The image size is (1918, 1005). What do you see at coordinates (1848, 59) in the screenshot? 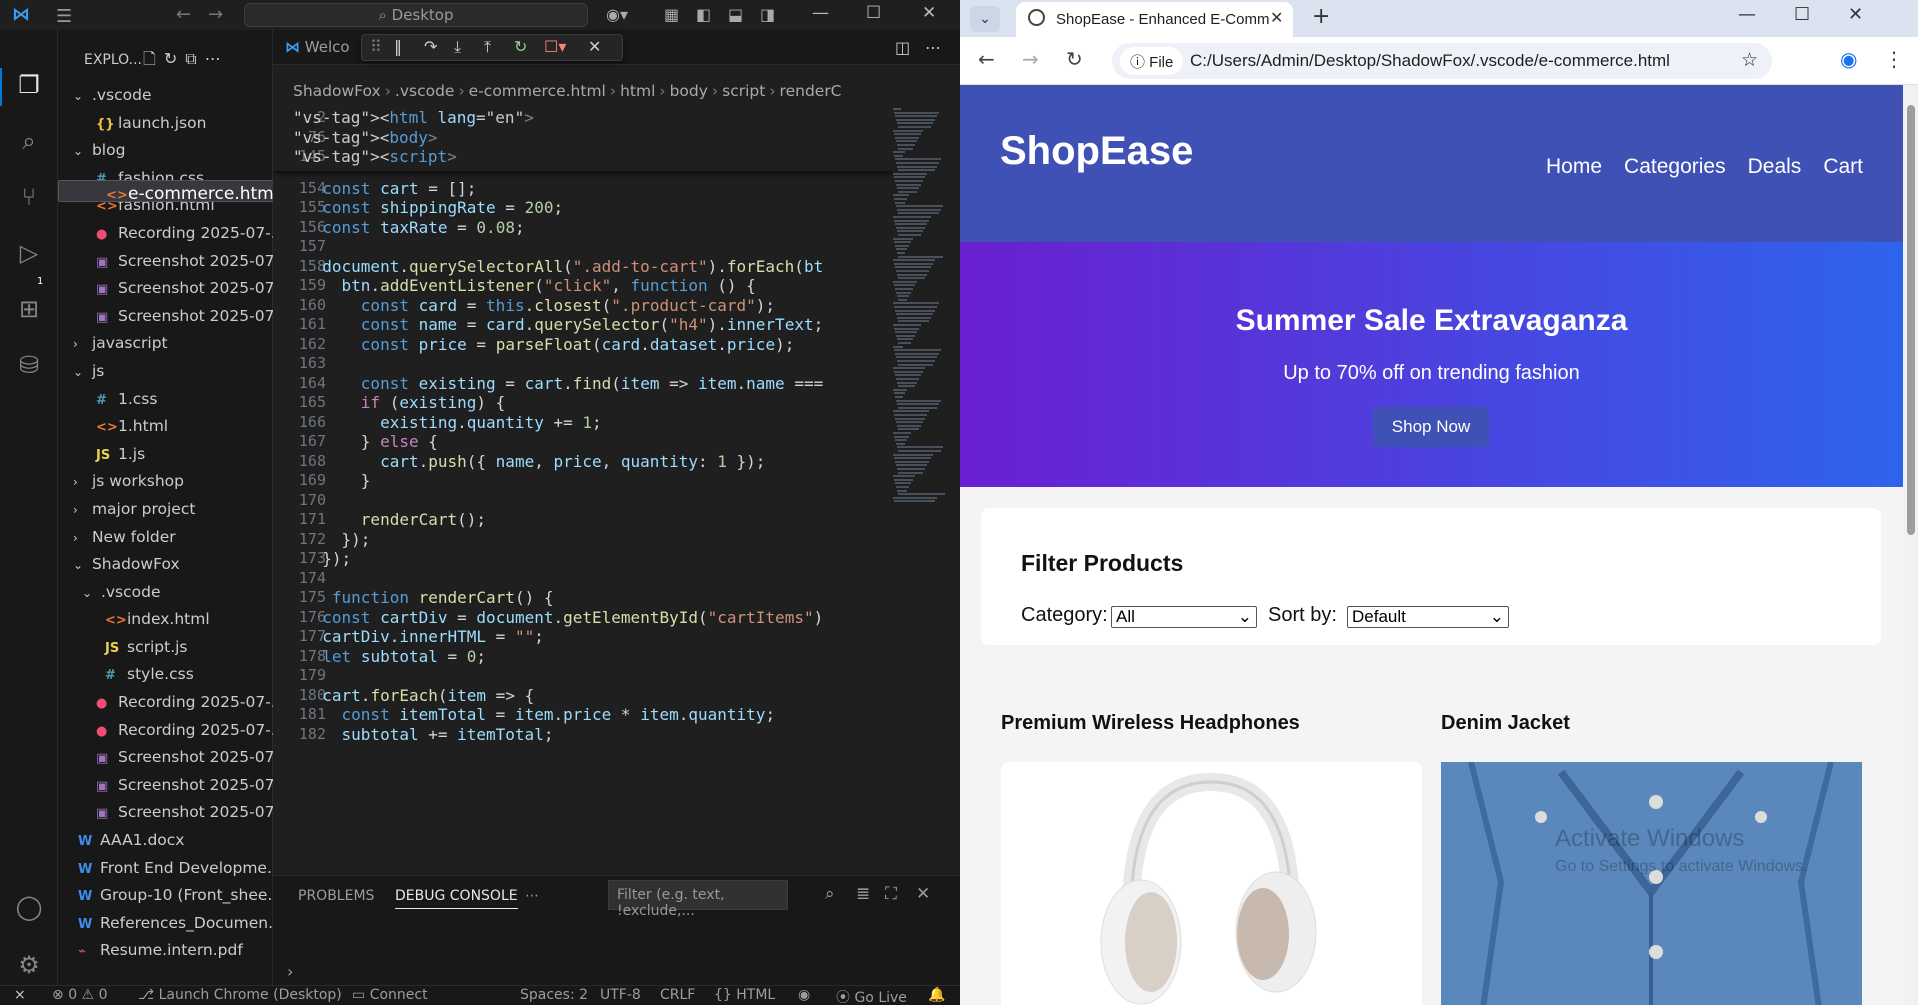
I see `profile-icon: ◉` at bounding box center [1848, 59].